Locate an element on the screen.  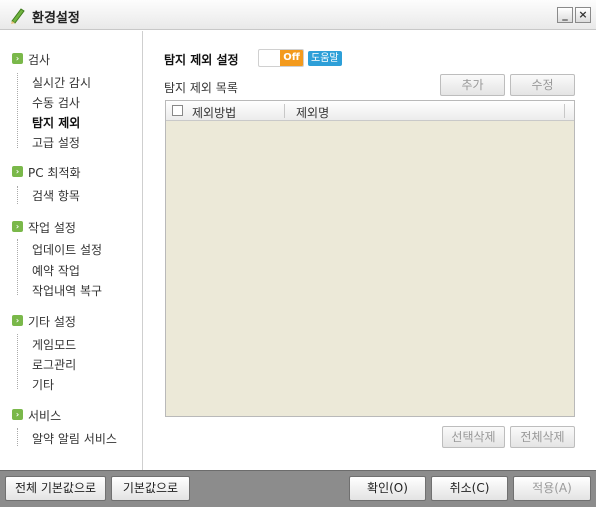
help-button: 도움말 is located at coordinates (325, 58).